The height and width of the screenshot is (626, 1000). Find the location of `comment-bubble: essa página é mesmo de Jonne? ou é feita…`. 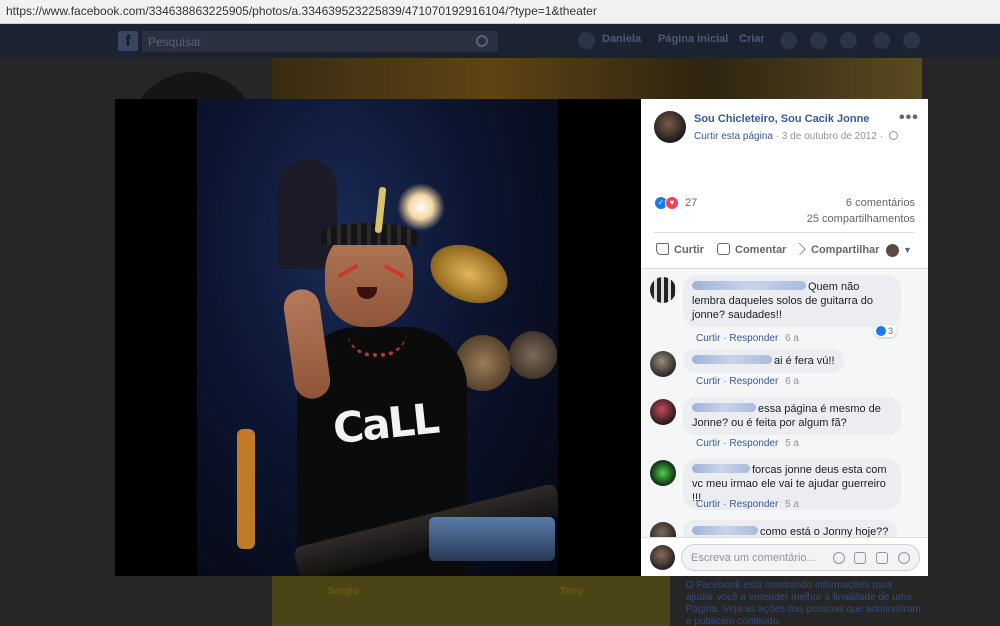

comment-bubble: essa página é mesmo de Jonne? ou é feita… is located at coordinates (792, 416).